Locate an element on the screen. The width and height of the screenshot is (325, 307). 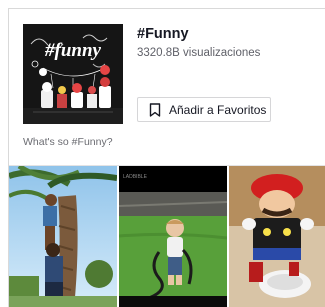
cover-text: #funny is located at coordinates (73, 50).